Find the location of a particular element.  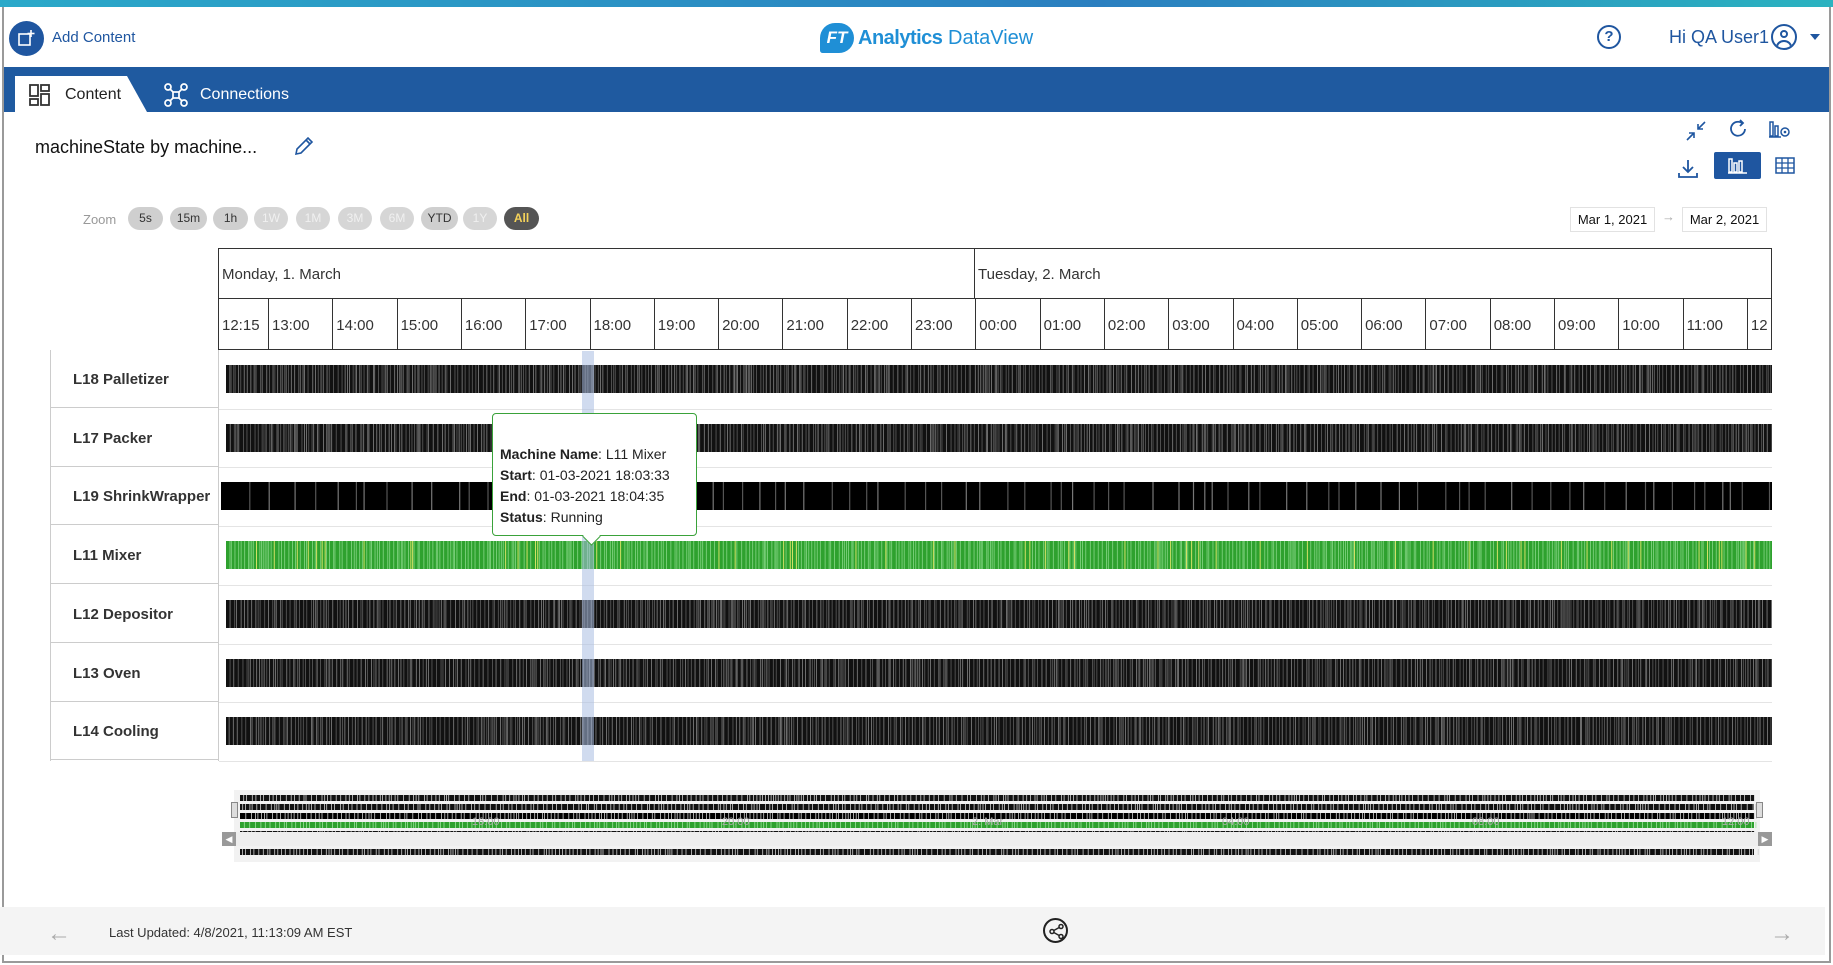

zoom-option-all: All is located at coordinates (521, 218).